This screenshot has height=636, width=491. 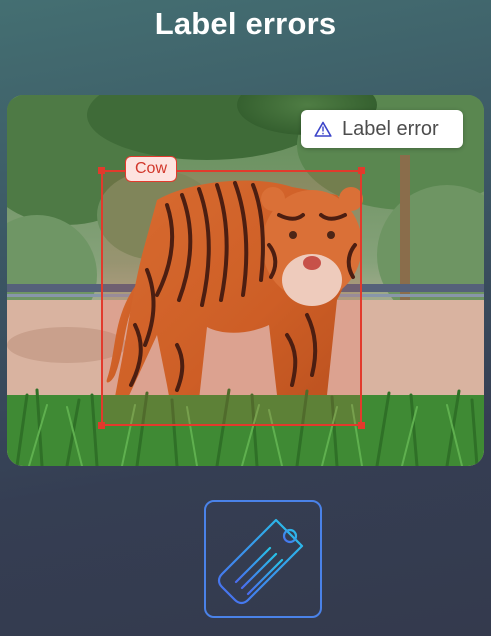 What do you see at coordinates (323, 129) in the screenshot?
I see `warning-triangle-icon` at bounding box center [323, 129].